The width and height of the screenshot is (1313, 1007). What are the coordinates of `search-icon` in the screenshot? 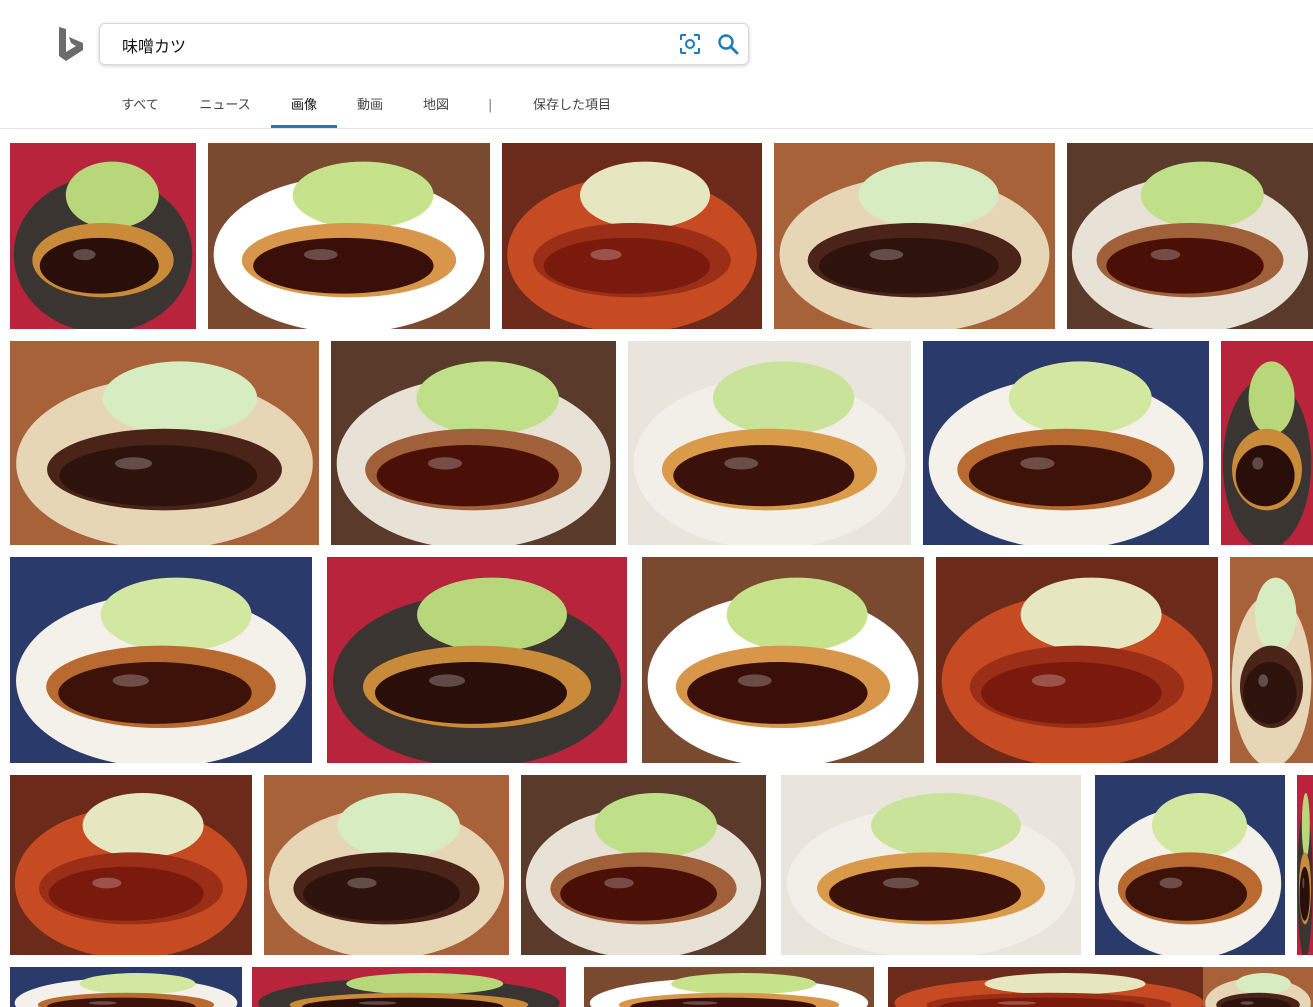 It's located at (728, 44).